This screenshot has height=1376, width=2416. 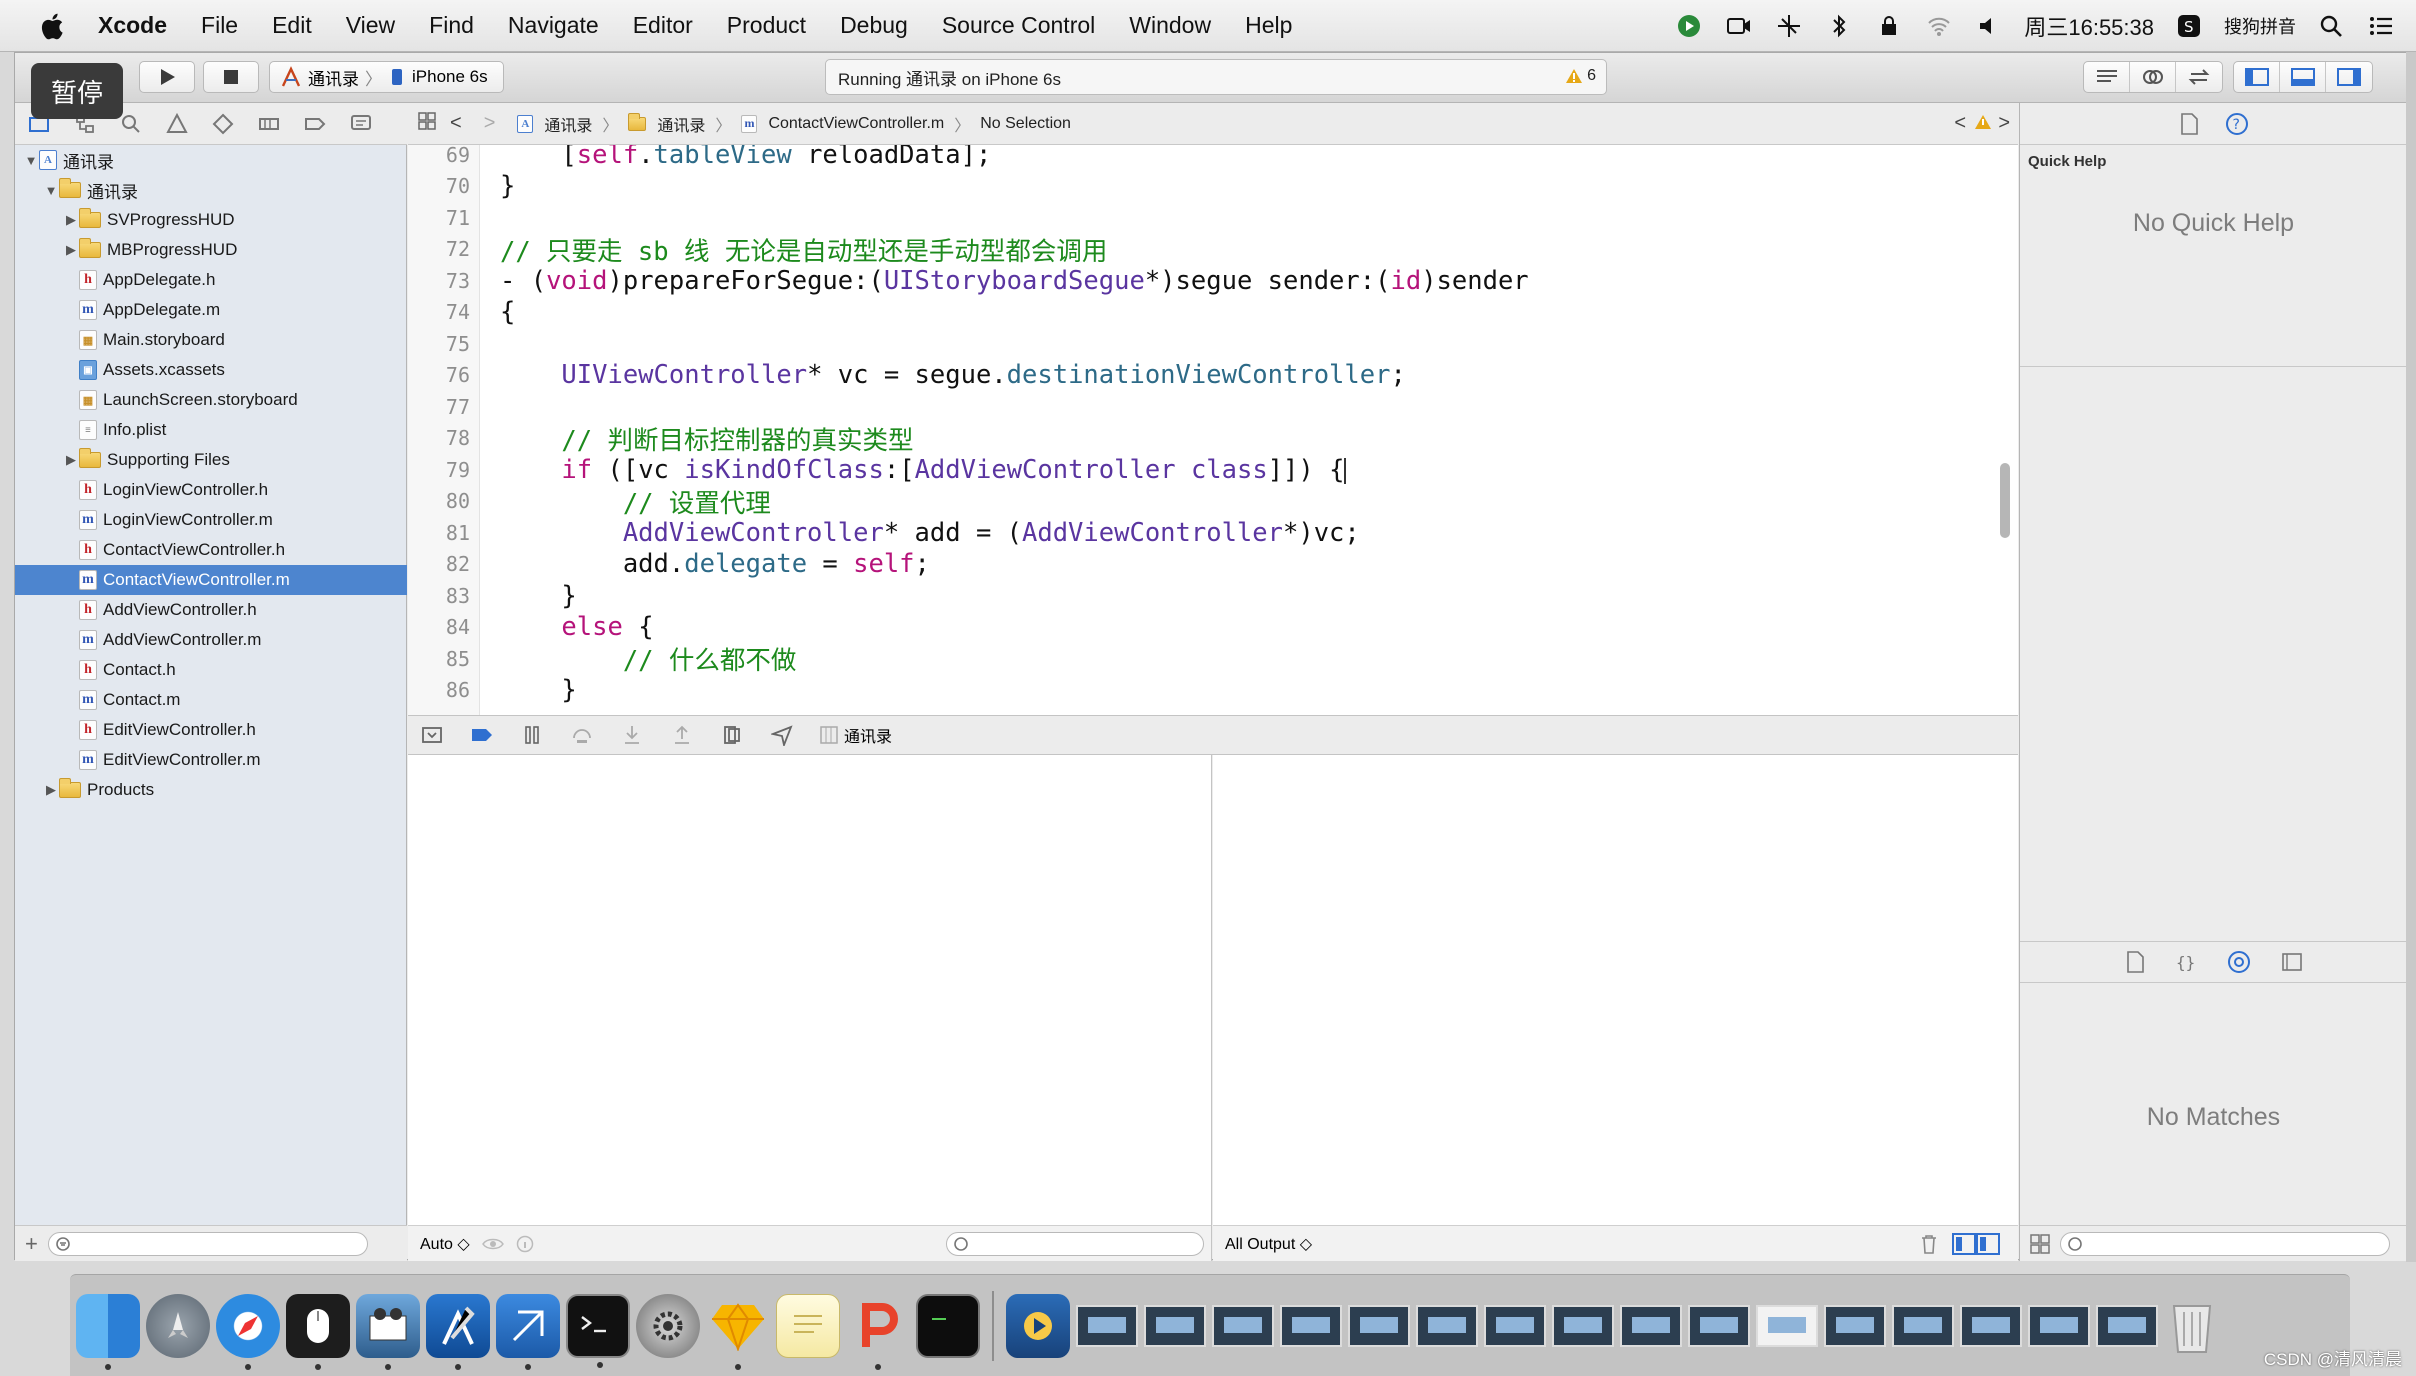 What do you see at coordinates (1188, 596) in the screenshot?
I see `code-line: 83 }` at bounding box center [1188, 596].